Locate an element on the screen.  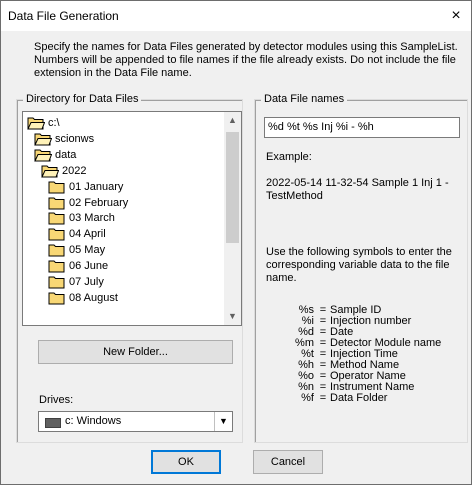
tree-item: 05 May is located at coordinates (76, 250).